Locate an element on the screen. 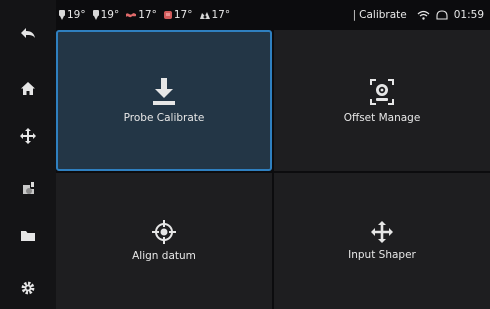 This screenshot has height=309, width=490. chamber-temp-value: 17° is located at coordinates (183, 15).